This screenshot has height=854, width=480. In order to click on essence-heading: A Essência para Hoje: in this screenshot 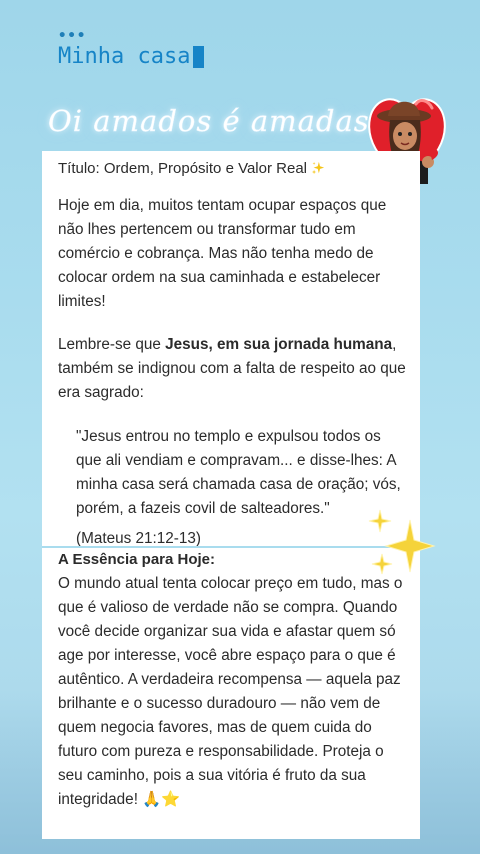, I will do `click(137, 559)`.